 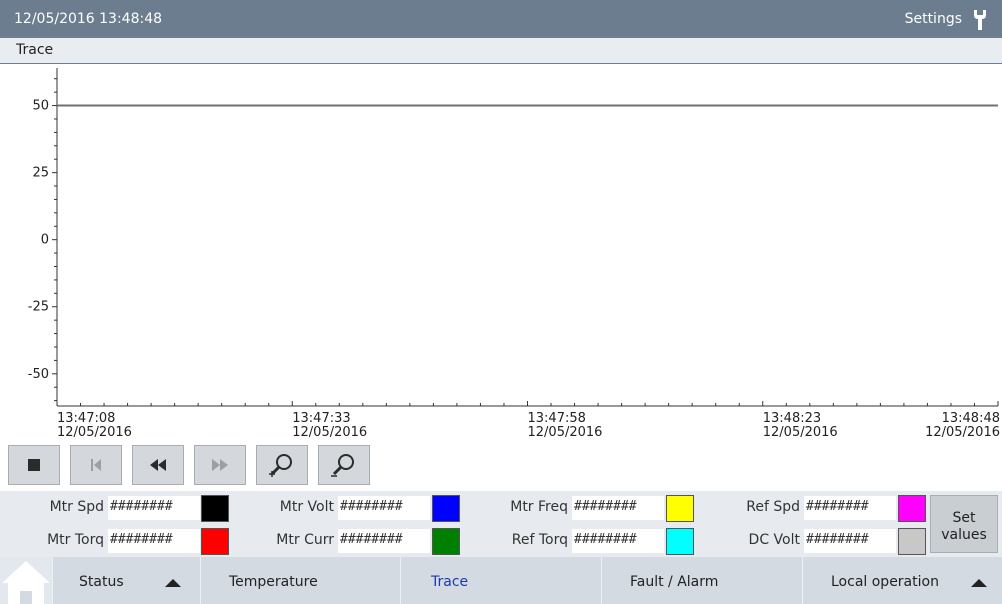 I want to click on y-tick-label: -50, so click(x=38, y=374).